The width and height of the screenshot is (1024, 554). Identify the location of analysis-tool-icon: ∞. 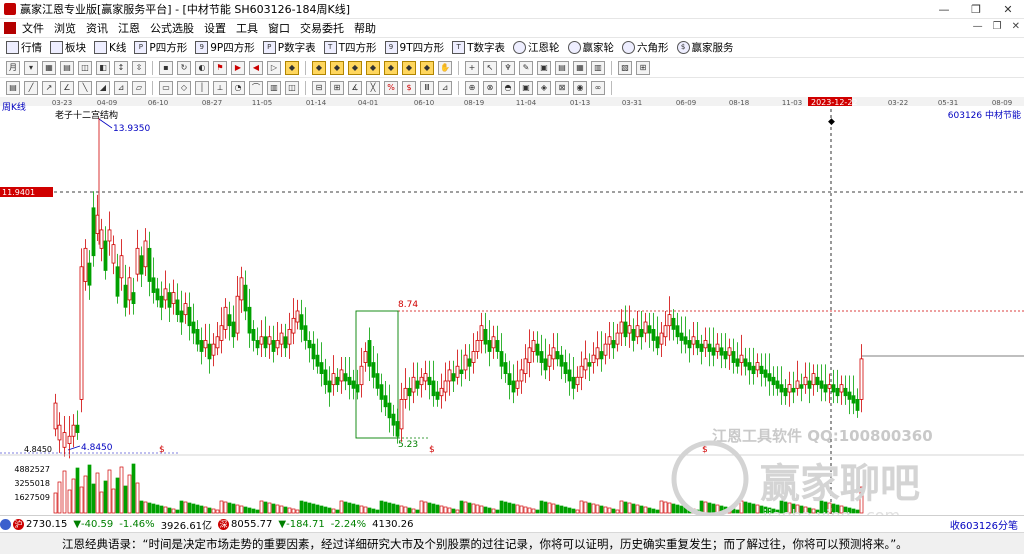
(598, 87).